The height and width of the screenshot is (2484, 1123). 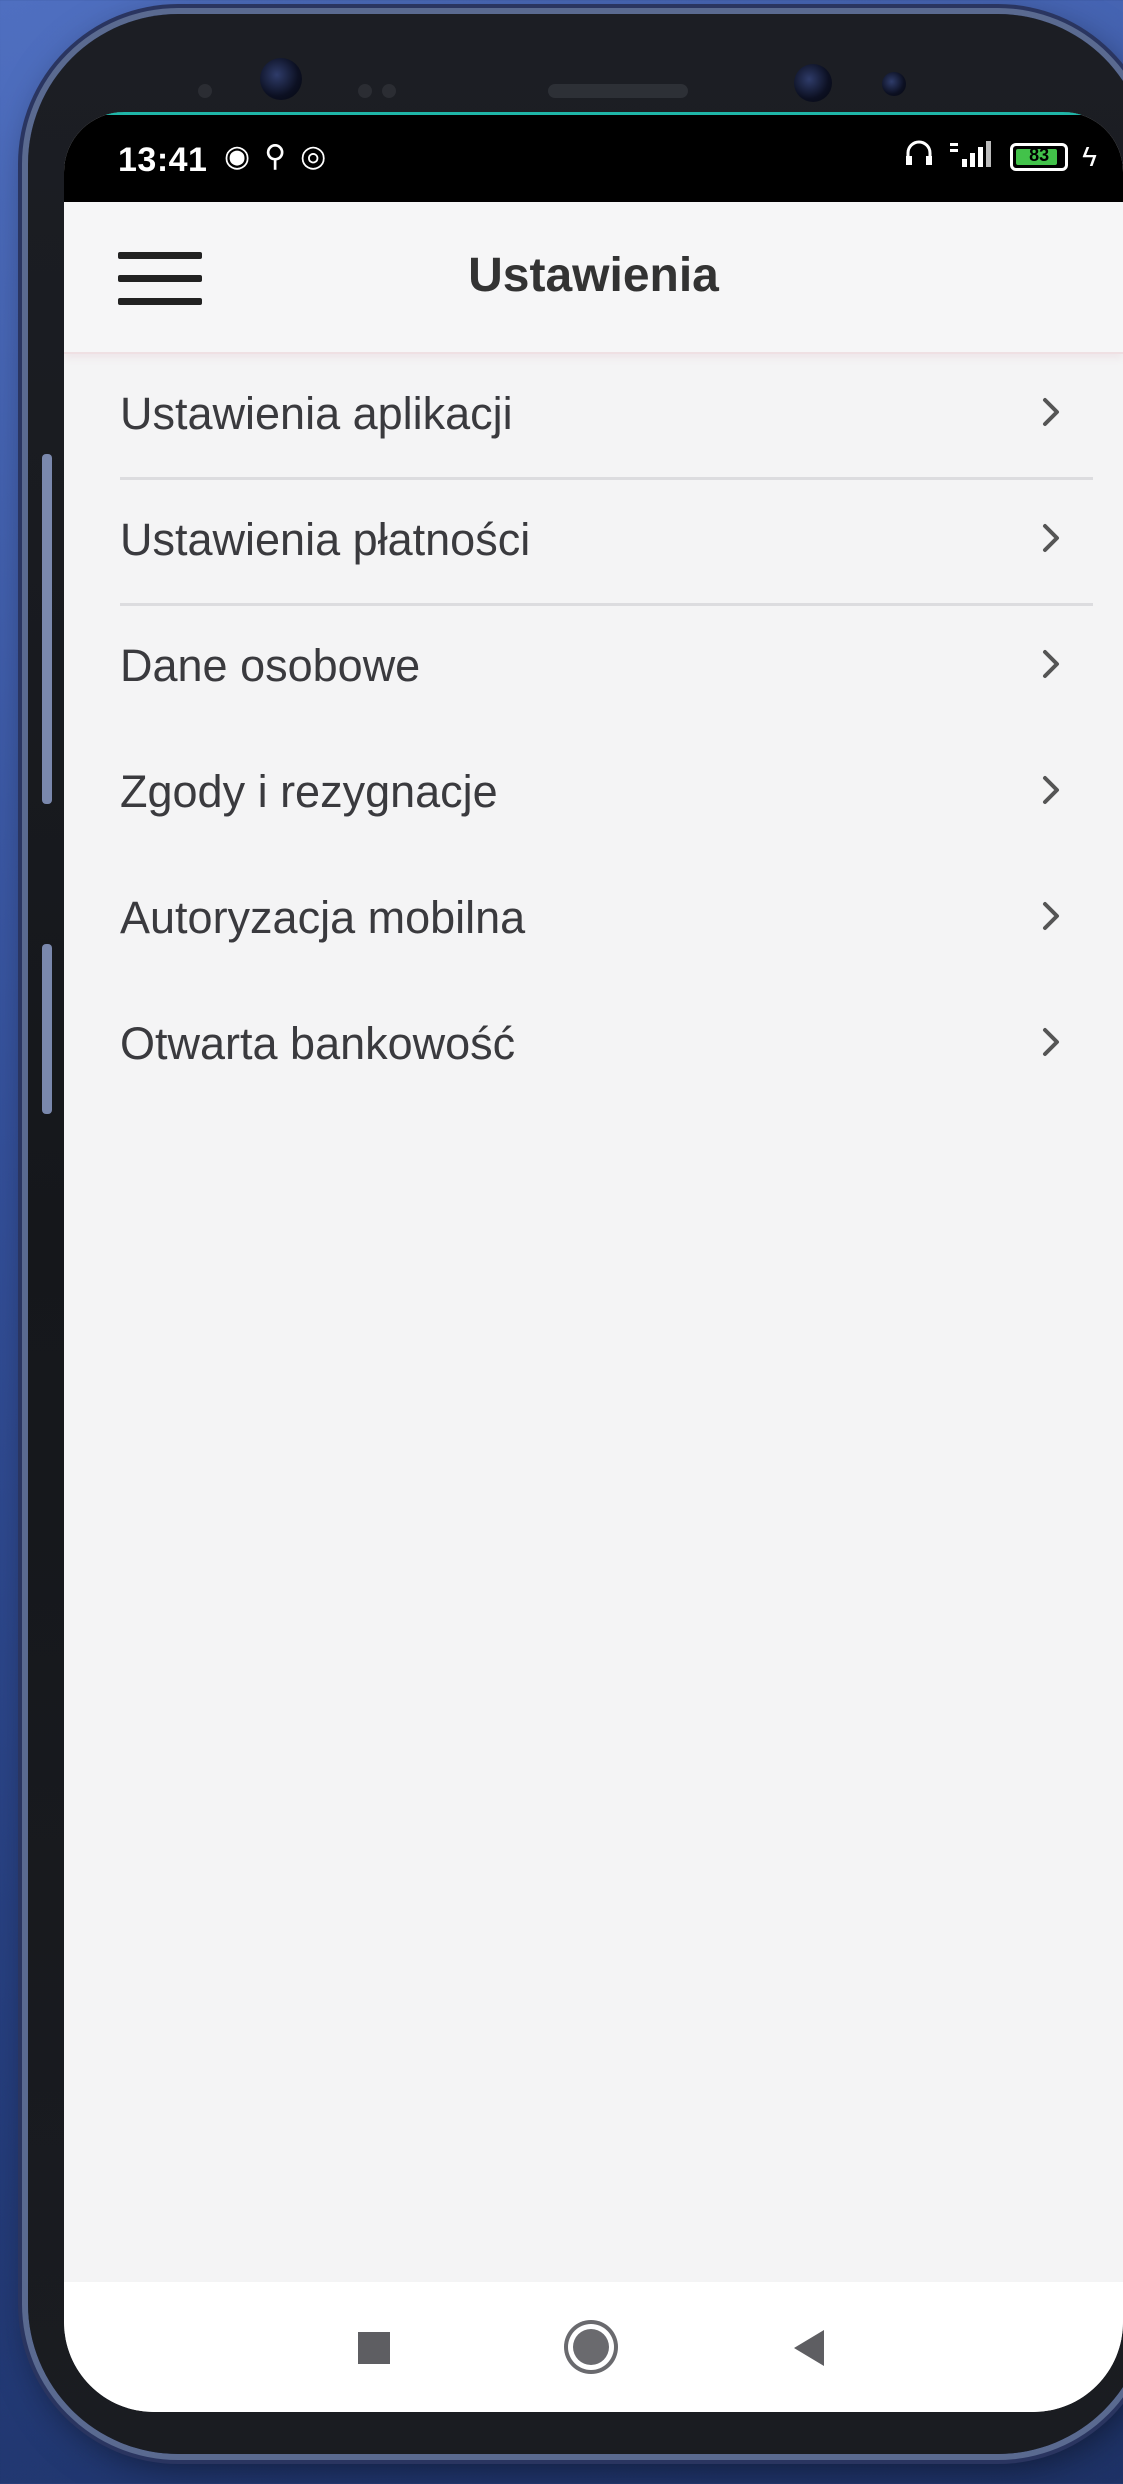 I want to click on status-bar: 13:41 ◉ ⚲ ◎ 83 ϟ, so click(x=593, y=157).